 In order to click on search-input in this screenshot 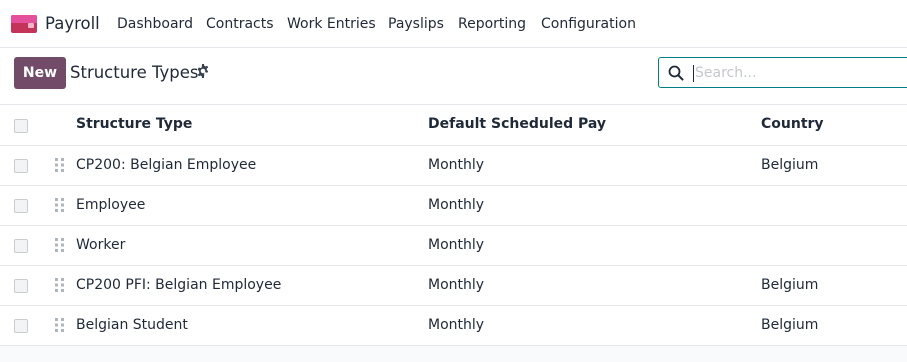, I will do `click(800, 72)`.